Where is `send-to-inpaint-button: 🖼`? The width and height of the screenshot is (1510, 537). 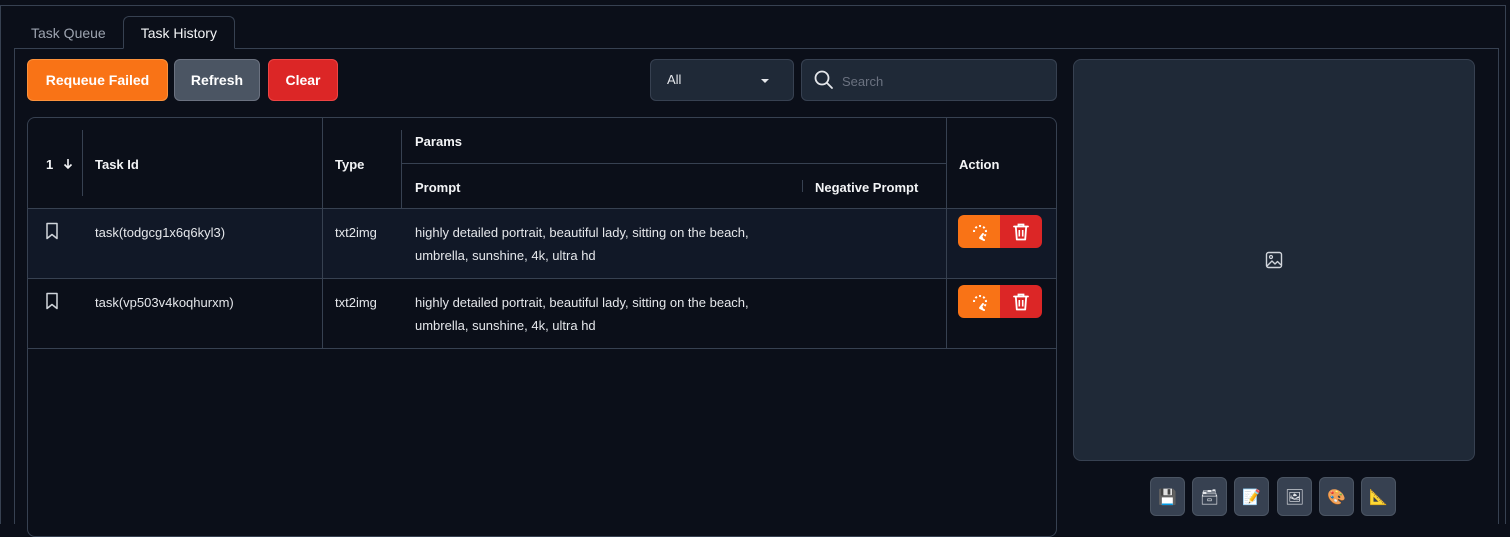 send-to-inpaint-button: 🖼 is located at coordinates (1294, 496).